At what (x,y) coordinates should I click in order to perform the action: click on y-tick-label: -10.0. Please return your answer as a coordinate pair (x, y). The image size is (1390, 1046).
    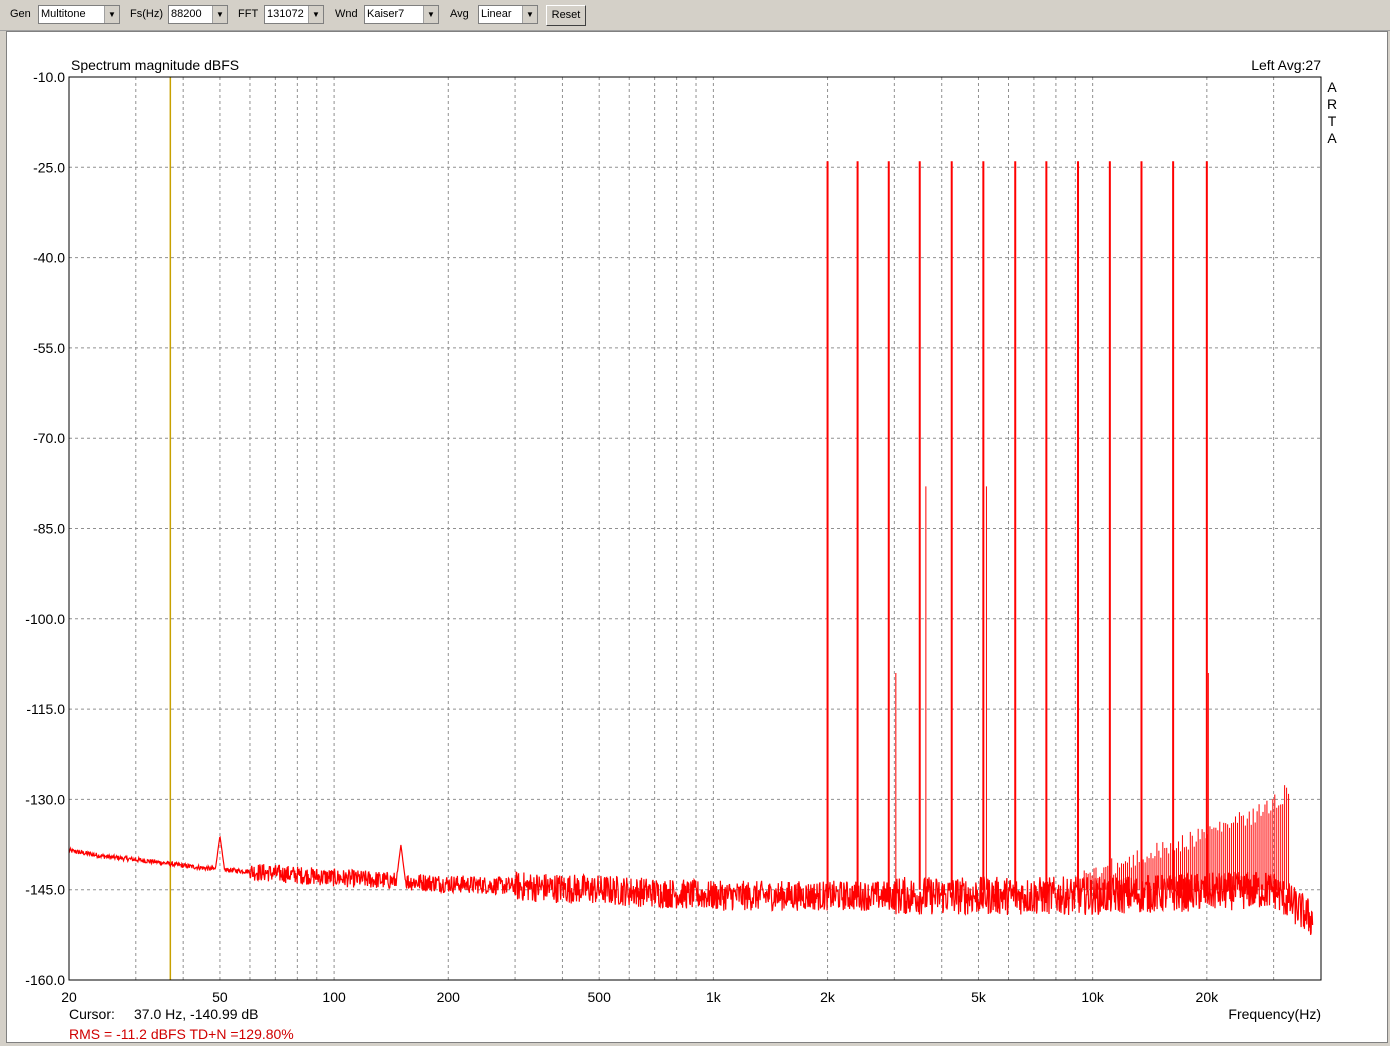
    Looking at the image, I should click on (49, 77).